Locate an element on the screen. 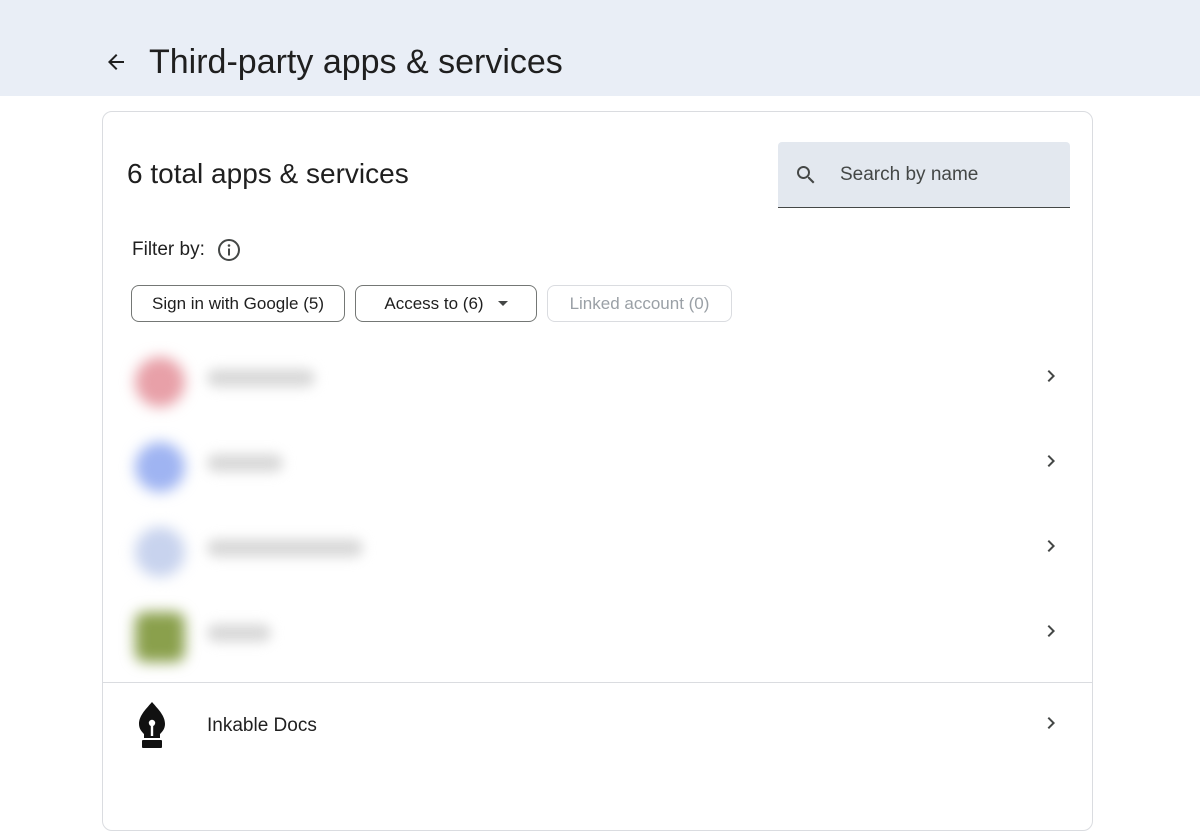 Image resolution: width=1200 pixels, height=831 pixels. page-title: Third-party apps & services is located at coordinates (356, 62).